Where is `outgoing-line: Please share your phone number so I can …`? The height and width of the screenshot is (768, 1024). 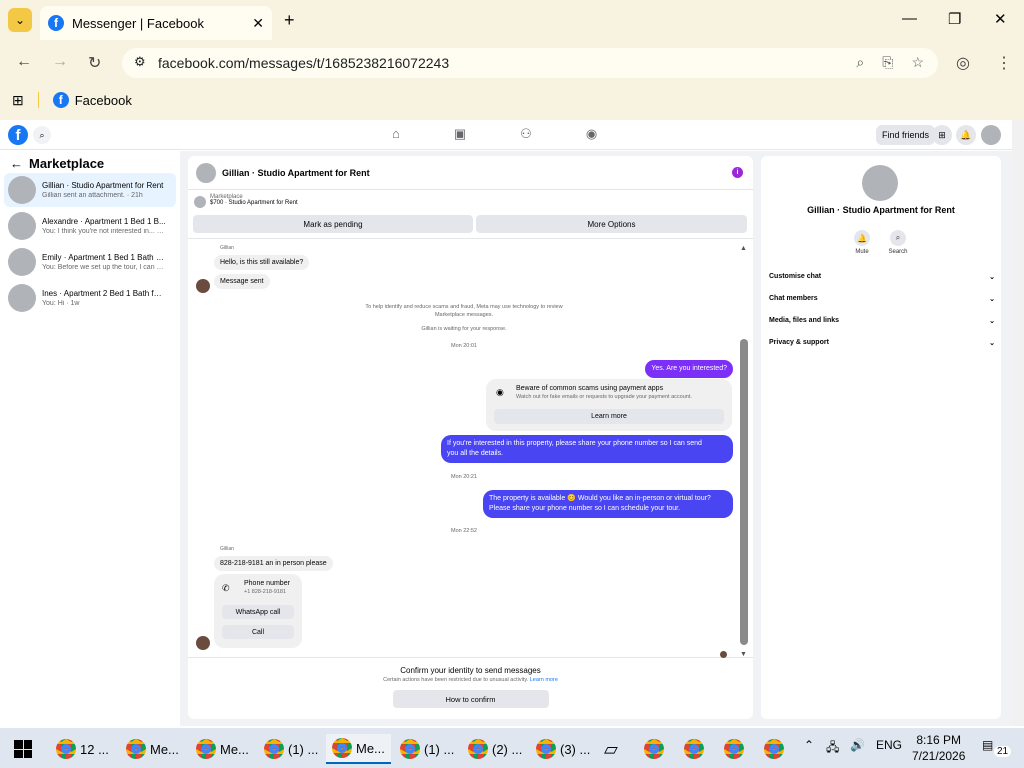
outgoing-line: Please share your phone number so I can … is located at coordinates (585, 508).